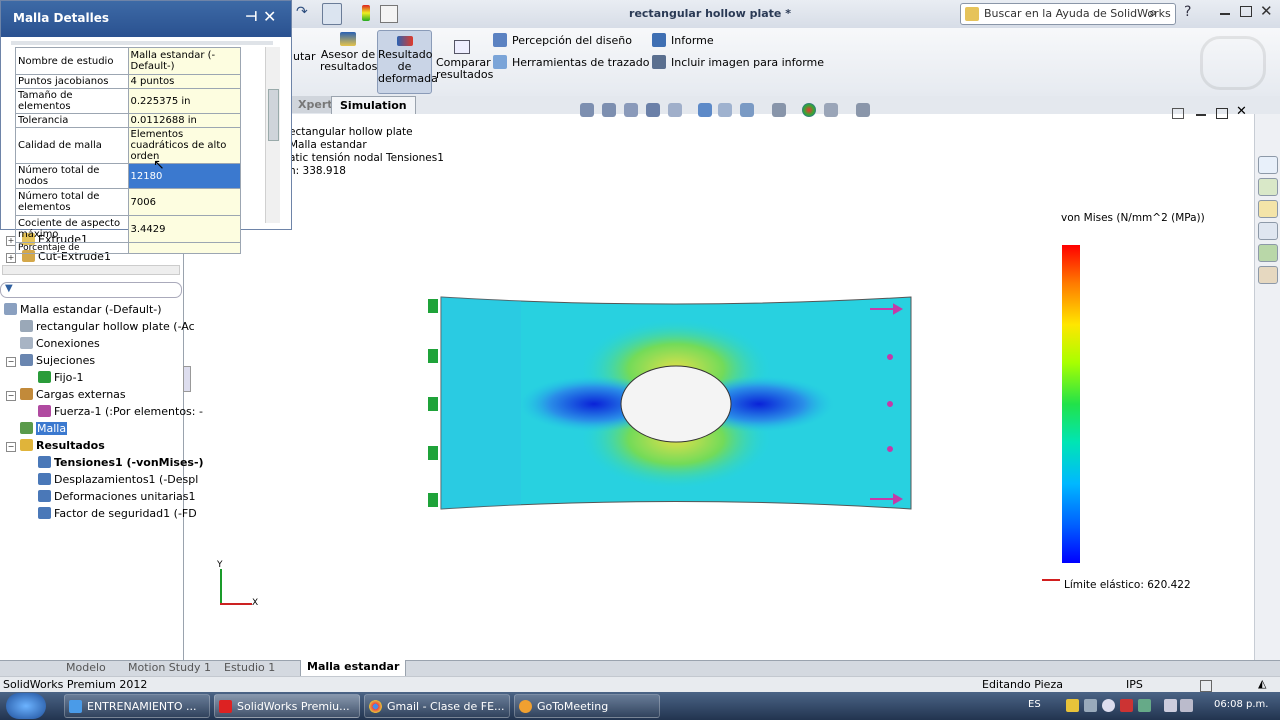  Describe the element at coordinates (1034, 704) in the screenshot. I see `language-indicator: ES` at that location.